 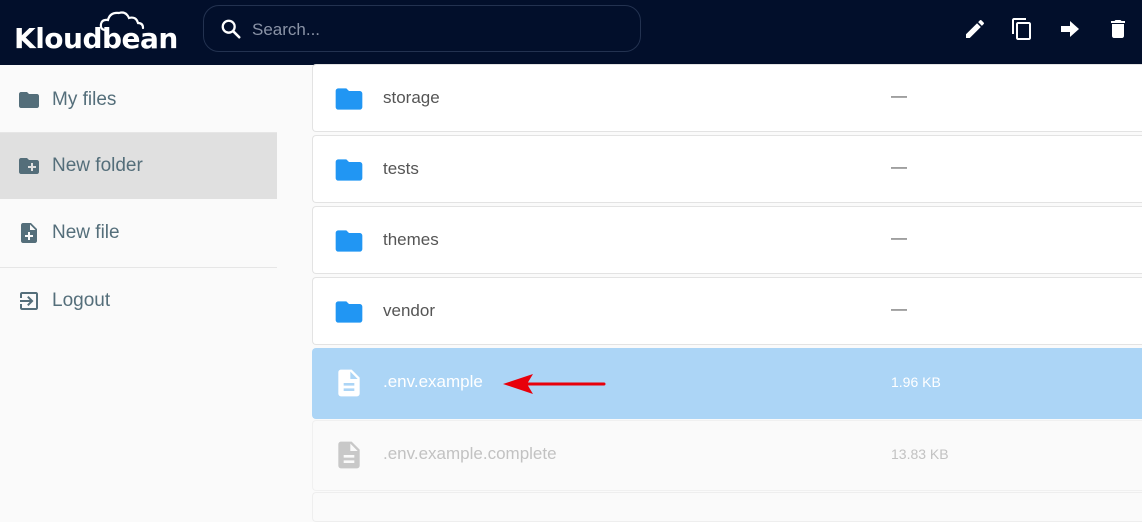 I want to click on sidebar-item-label: My files, so click(x=84, y=99).